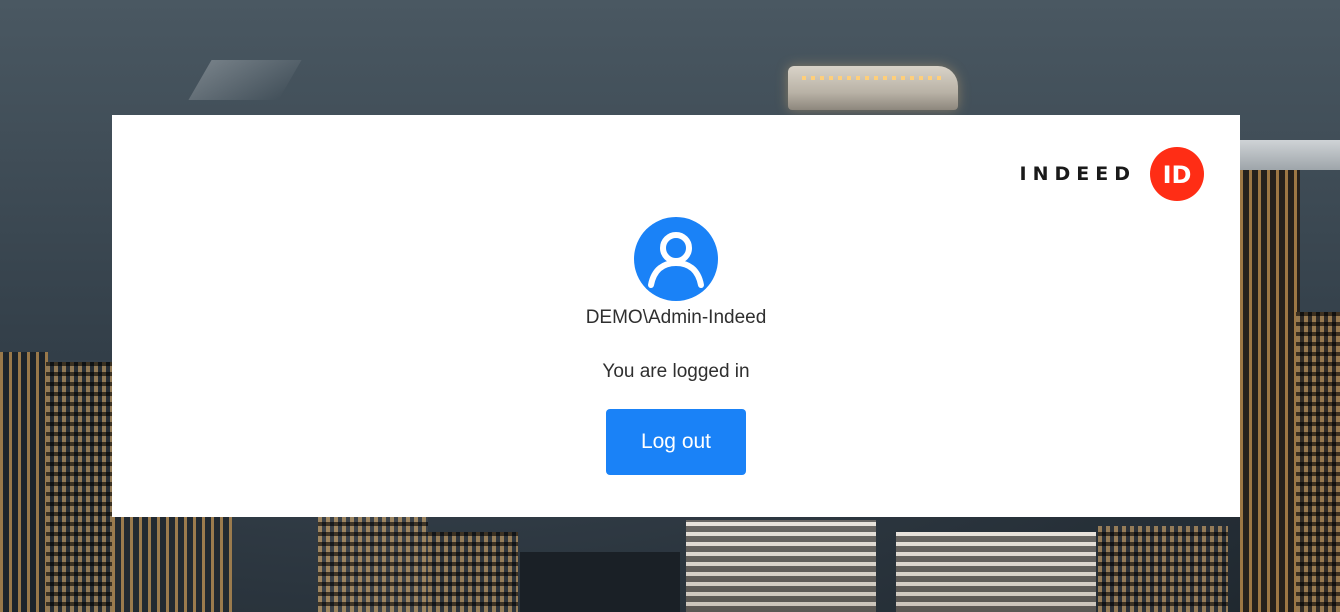 Image resolution: width=1340 pixels, height=612 pixels. I want to click on user-circle-icon, so click(676, 259).